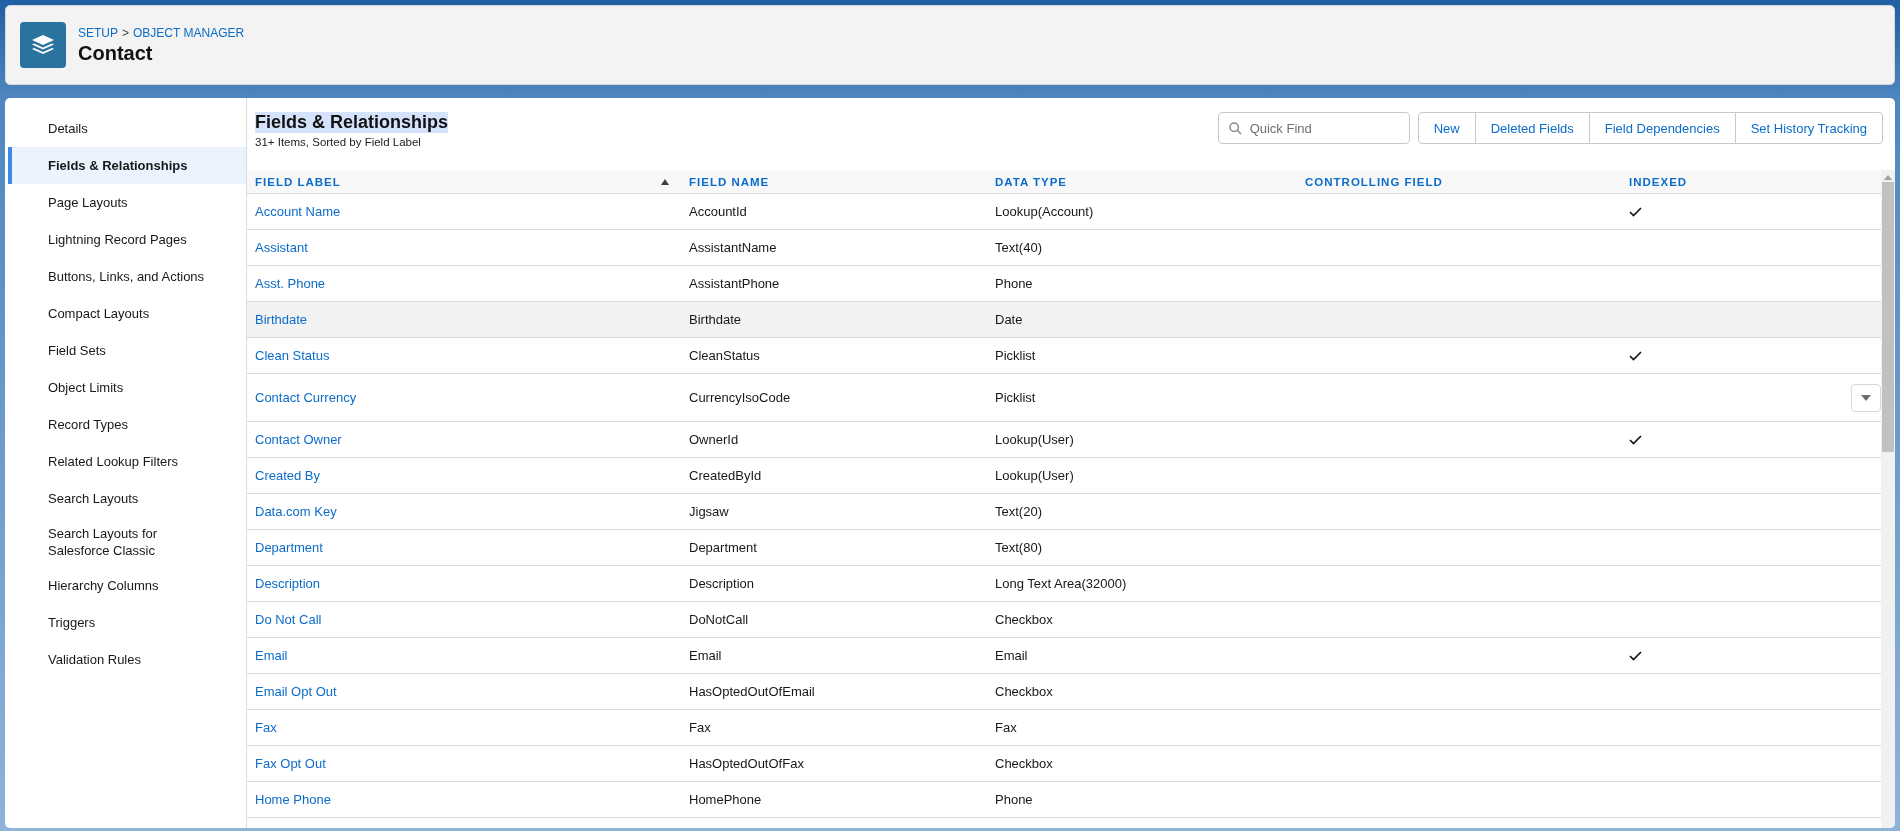 The image size is (1900, 831). What do you see at coordinates (725, 475) in the screenshot?
I see `field-name-cell: CreatedById` at bounding box center [725, 475].